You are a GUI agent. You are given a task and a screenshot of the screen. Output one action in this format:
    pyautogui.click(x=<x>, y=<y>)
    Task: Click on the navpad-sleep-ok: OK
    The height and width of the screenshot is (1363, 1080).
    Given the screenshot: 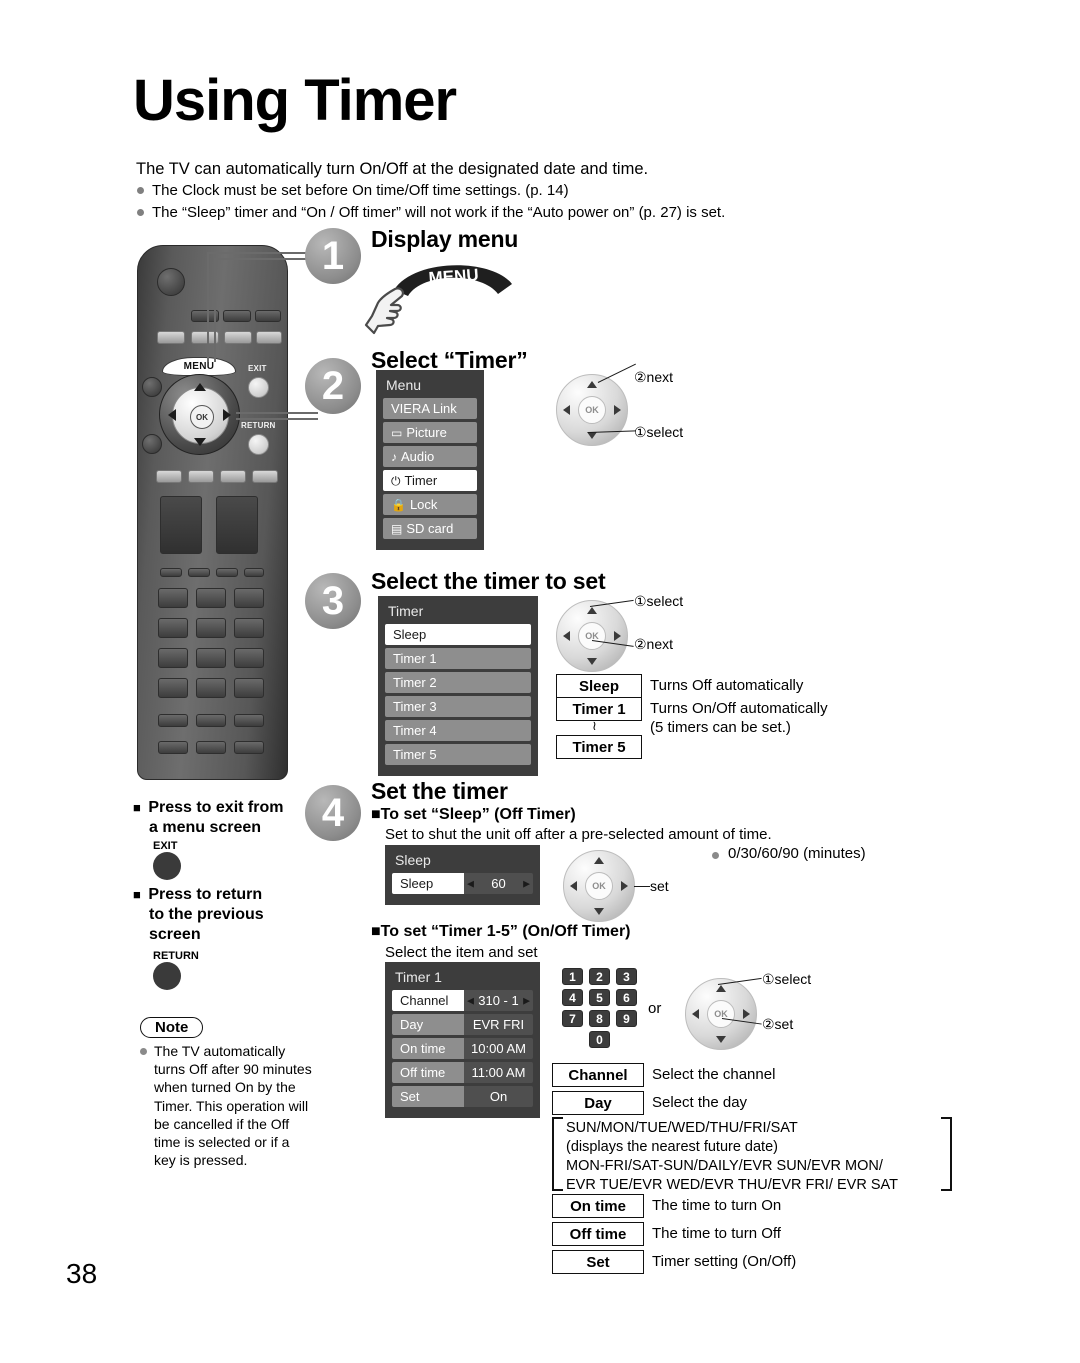 What is the action you would take?
    pyautogui.click(x=599, y=886)
    